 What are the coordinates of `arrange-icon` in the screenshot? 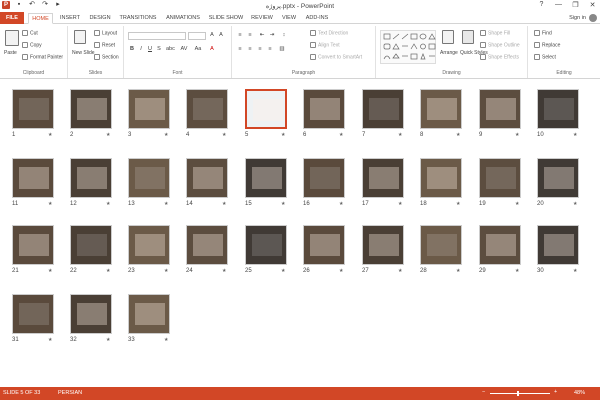 It's located at (448, 37).